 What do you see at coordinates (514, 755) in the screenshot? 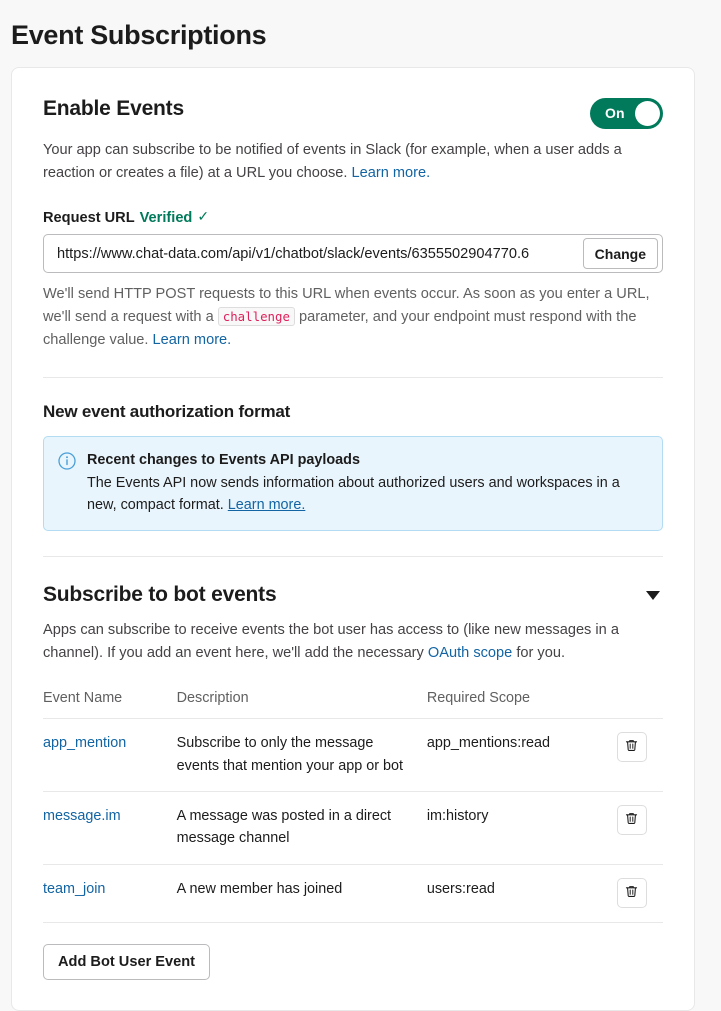
I see `event-scope-cell: app_mentions:read` at bounding box center [514, 755].